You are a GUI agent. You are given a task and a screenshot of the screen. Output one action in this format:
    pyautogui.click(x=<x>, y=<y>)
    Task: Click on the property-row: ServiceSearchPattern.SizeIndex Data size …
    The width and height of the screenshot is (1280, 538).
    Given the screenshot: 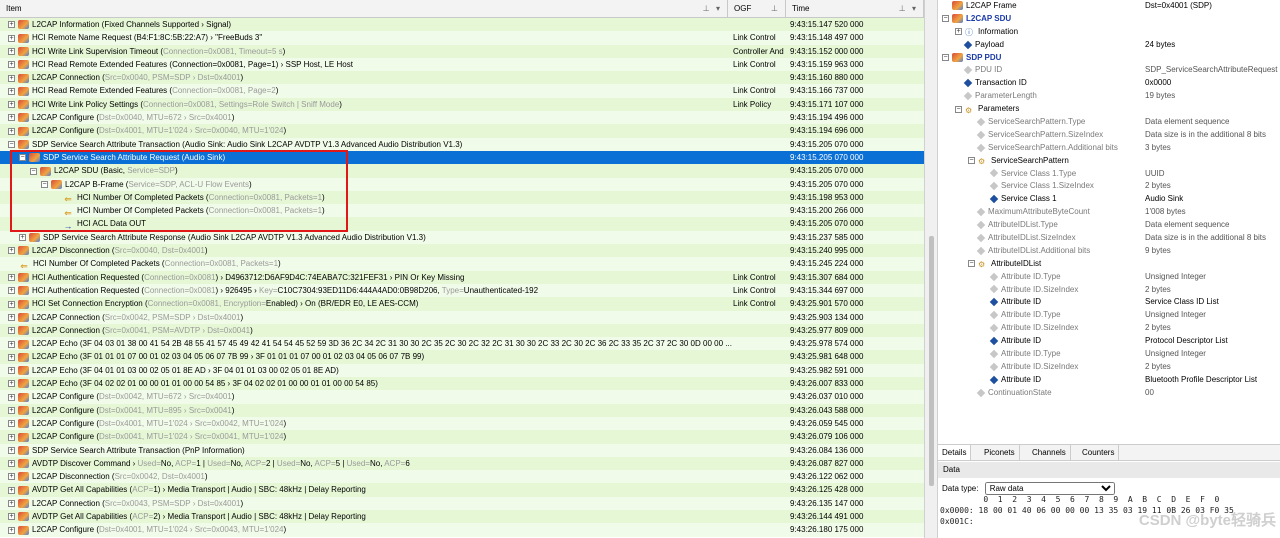 What is the action you would take?
    pyautogui.click(x=1109, y=135)
    